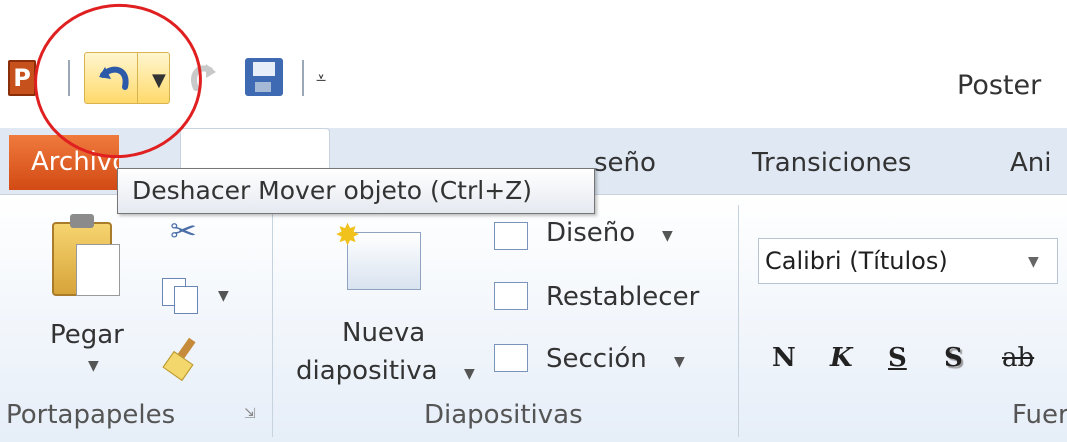 The width and height of the screenshot is (1067, 442). I want to click on section-dropdown-chevron-icon: ▼, so click(679, 362).